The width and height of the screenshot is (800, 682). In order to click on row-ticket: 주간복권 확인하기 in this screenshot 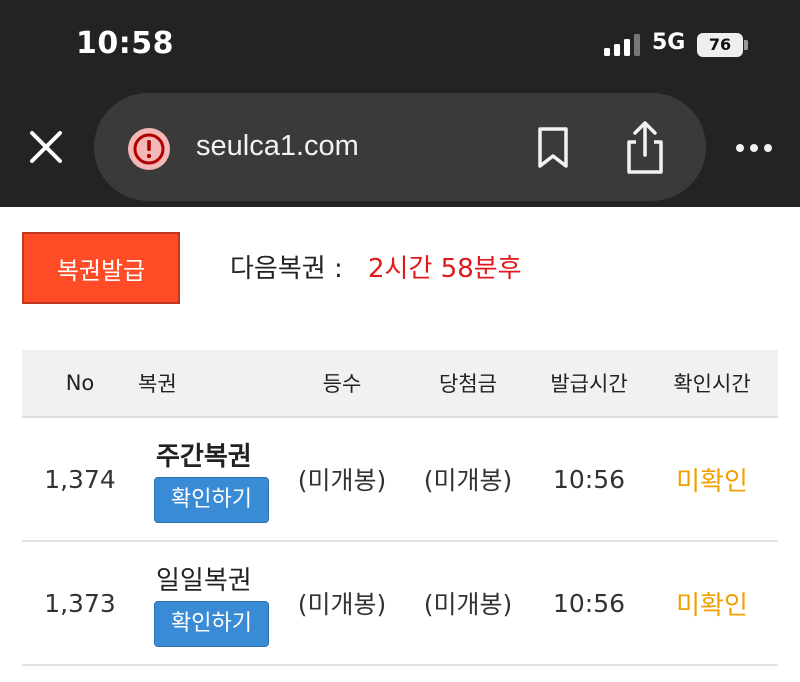, I will do `click(209, 479)`.